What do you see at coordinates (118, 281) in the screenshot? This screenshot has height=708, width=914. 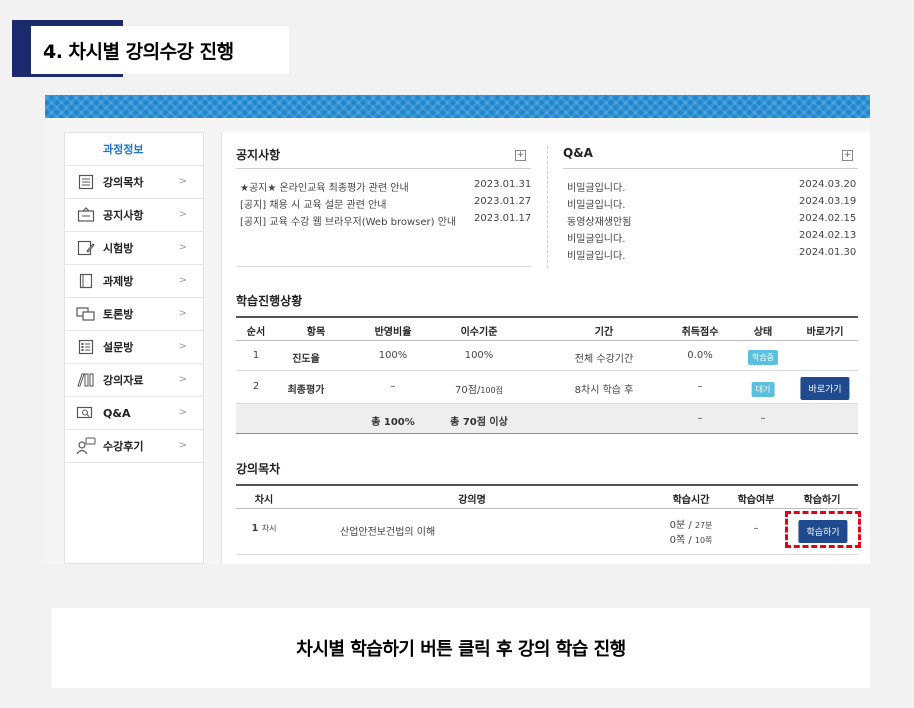 I see `sidebar-item-label: 과제방` at bounding box center [118, 281].